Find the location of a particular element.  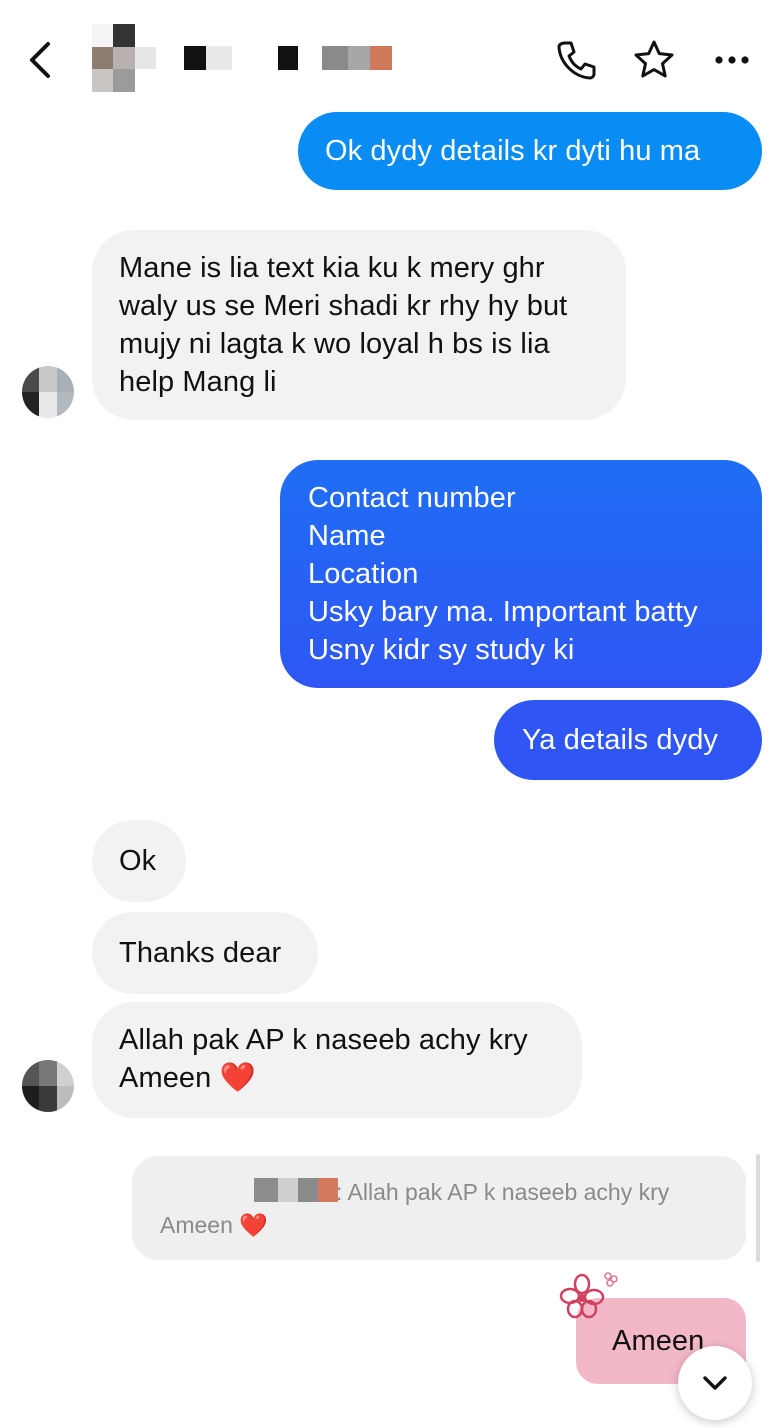

contact-name is located at coordinates (208, 58).